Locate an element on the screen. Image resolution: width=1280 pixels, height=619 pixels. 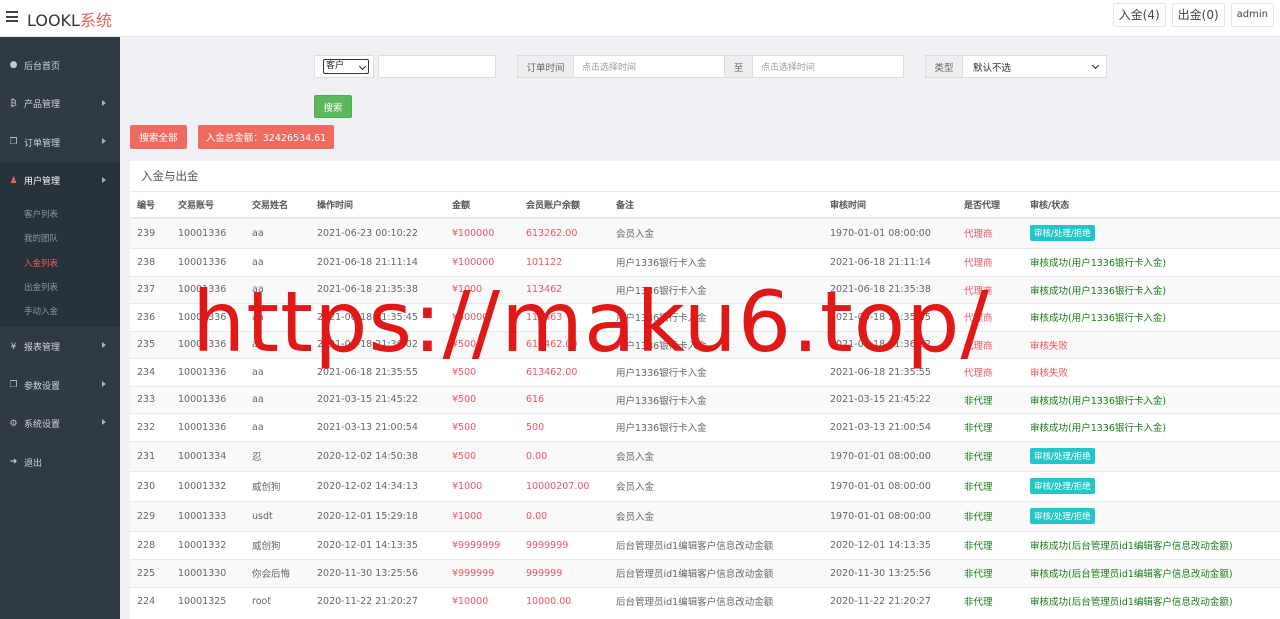
cell-balance: 613462.00 is located at coordinates (564, 372).